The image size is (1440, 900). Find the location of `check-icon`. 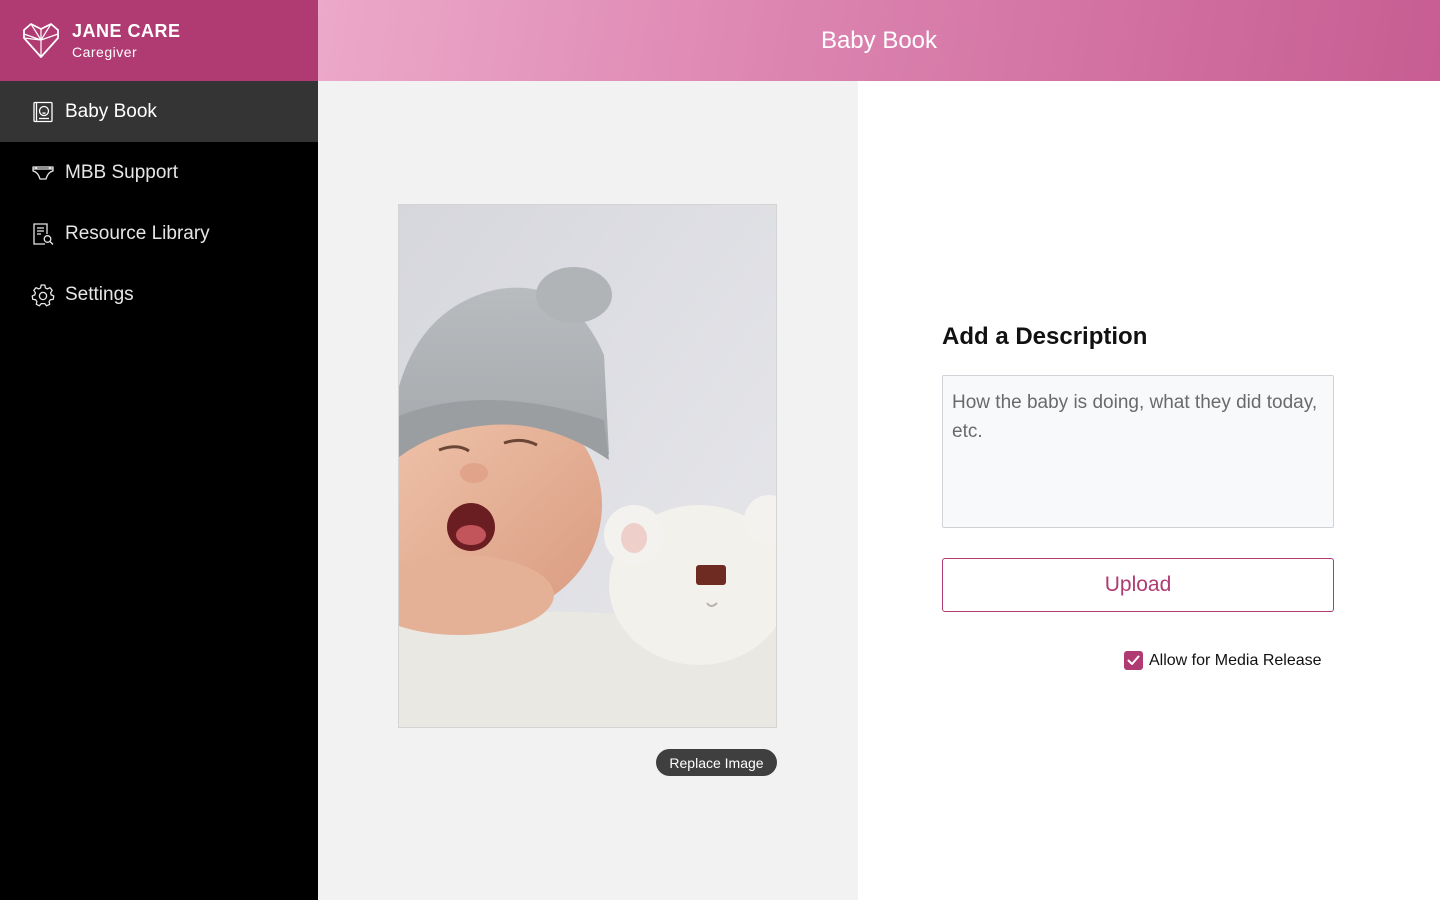

check-icon is located at coordinates (1133, 660).